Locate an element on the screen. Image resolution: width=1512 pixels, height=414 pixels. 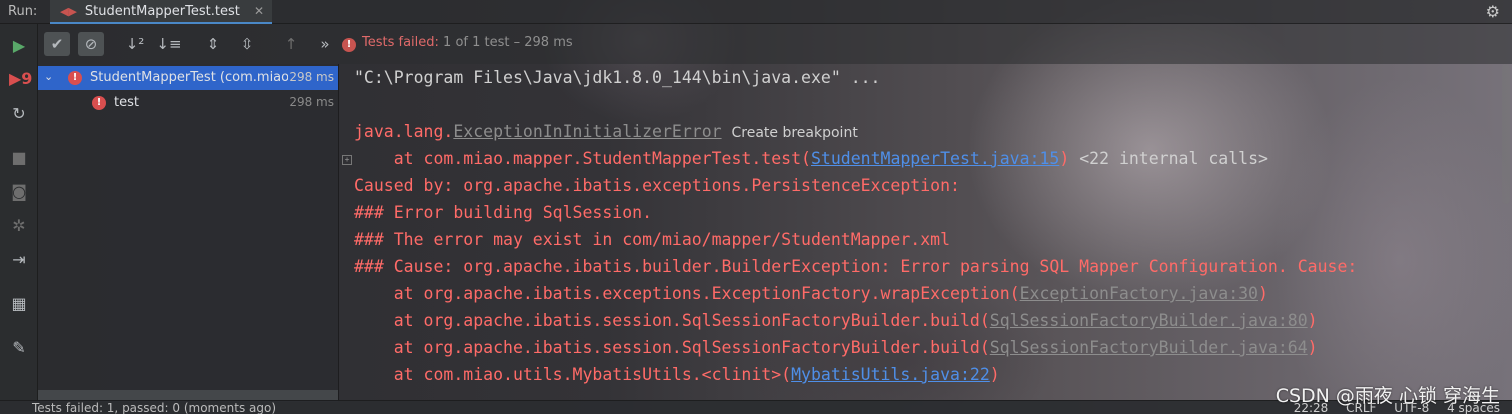
test-status: ! Tests failed: 1 of 1 test – 298 ms is located at coordinates (457, 43).